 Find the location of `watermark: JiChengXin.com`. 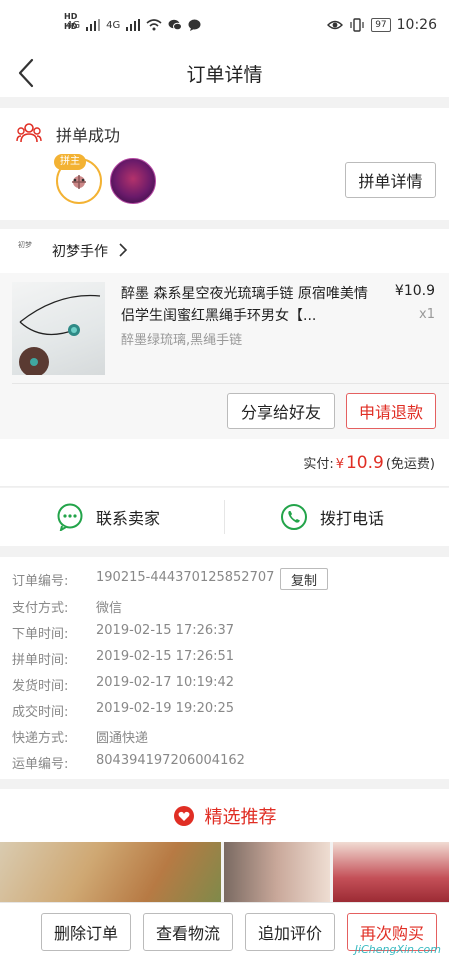

watermark: JiChengXin.com is located at coordinates (397, 949).